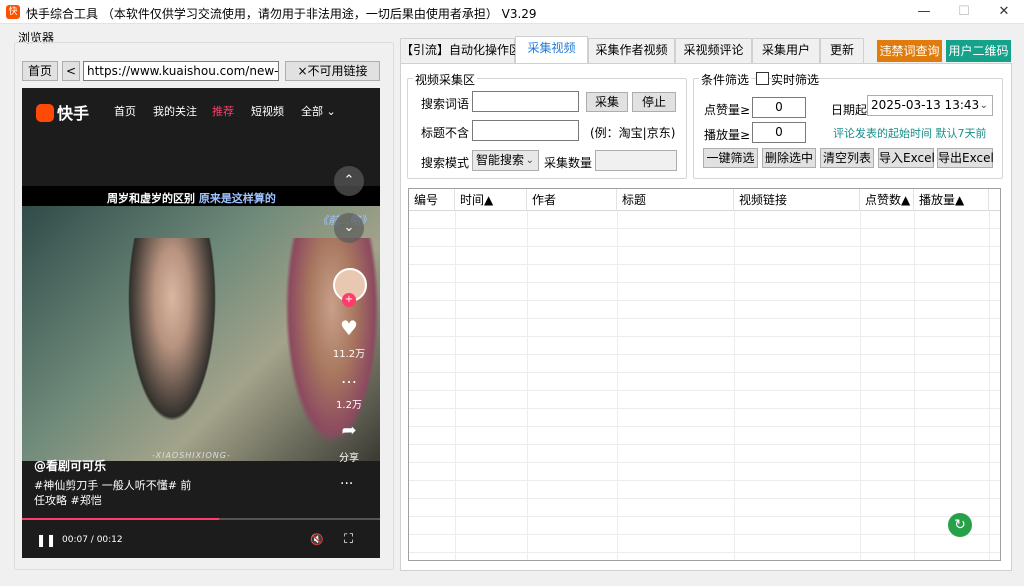 This screenshot has height=586, width=1024. Describe the element at coordinates (568, 163) in the screenshot. I see `count-label: 采集数量` at that location.